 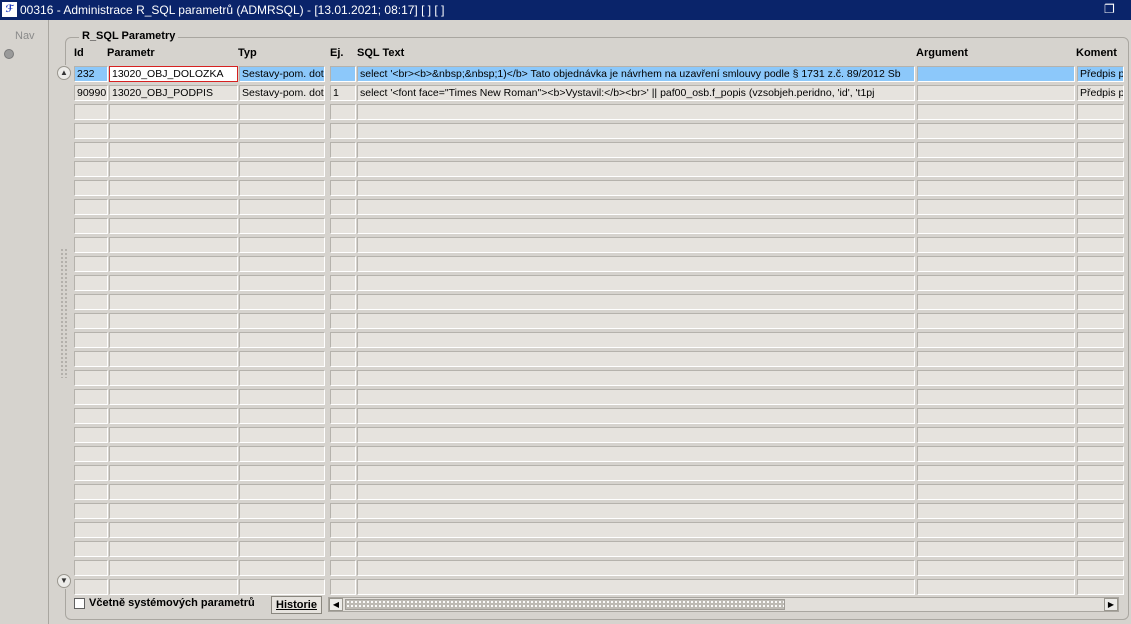 I want to click on scroll-left-icon: ◀, so click(x=336, y=604).